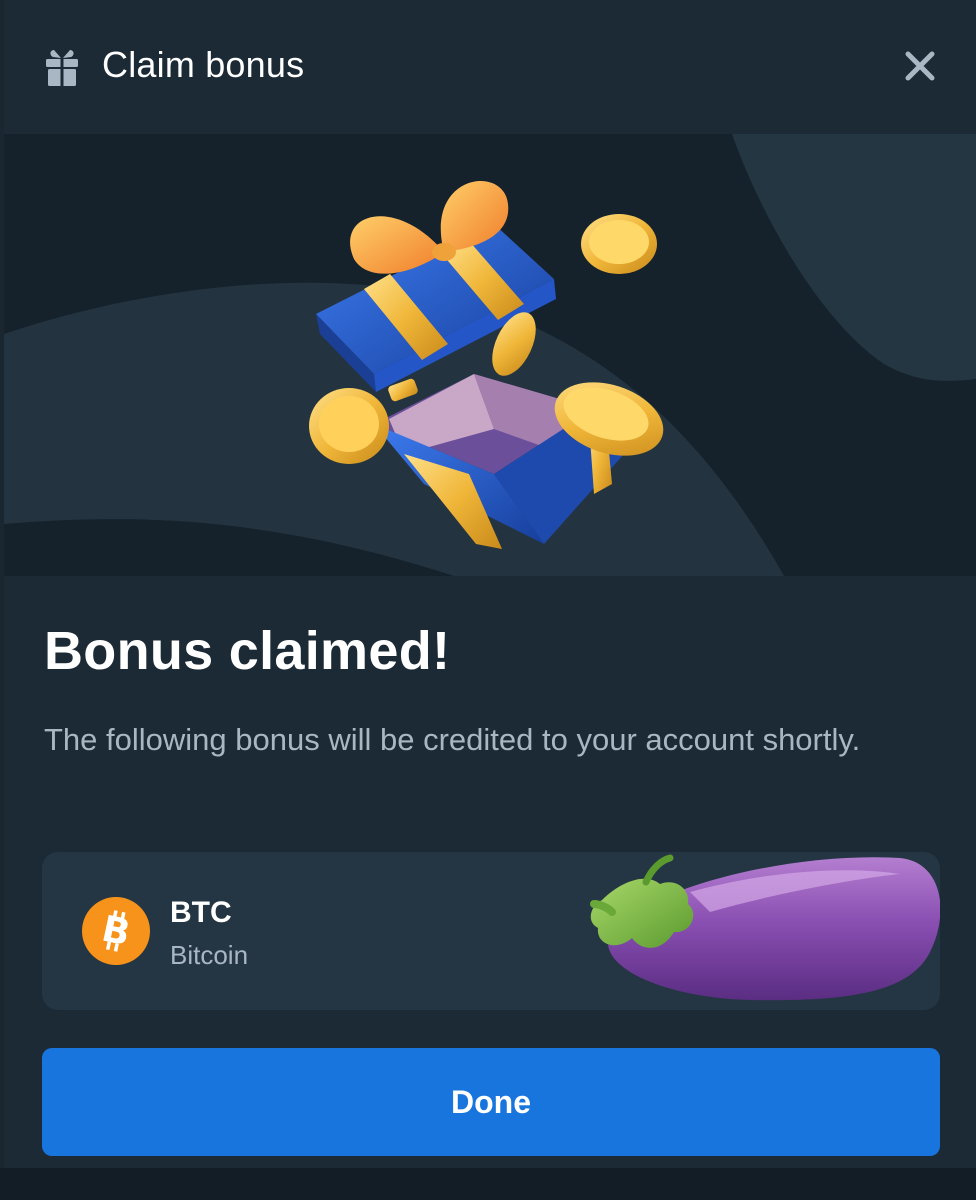 Image resolution: width=976 pixels, height=1200 pixels. Describe the element at coordinates (488, 1184) in the screenshot. I see `backdrop-underlay` at that location.